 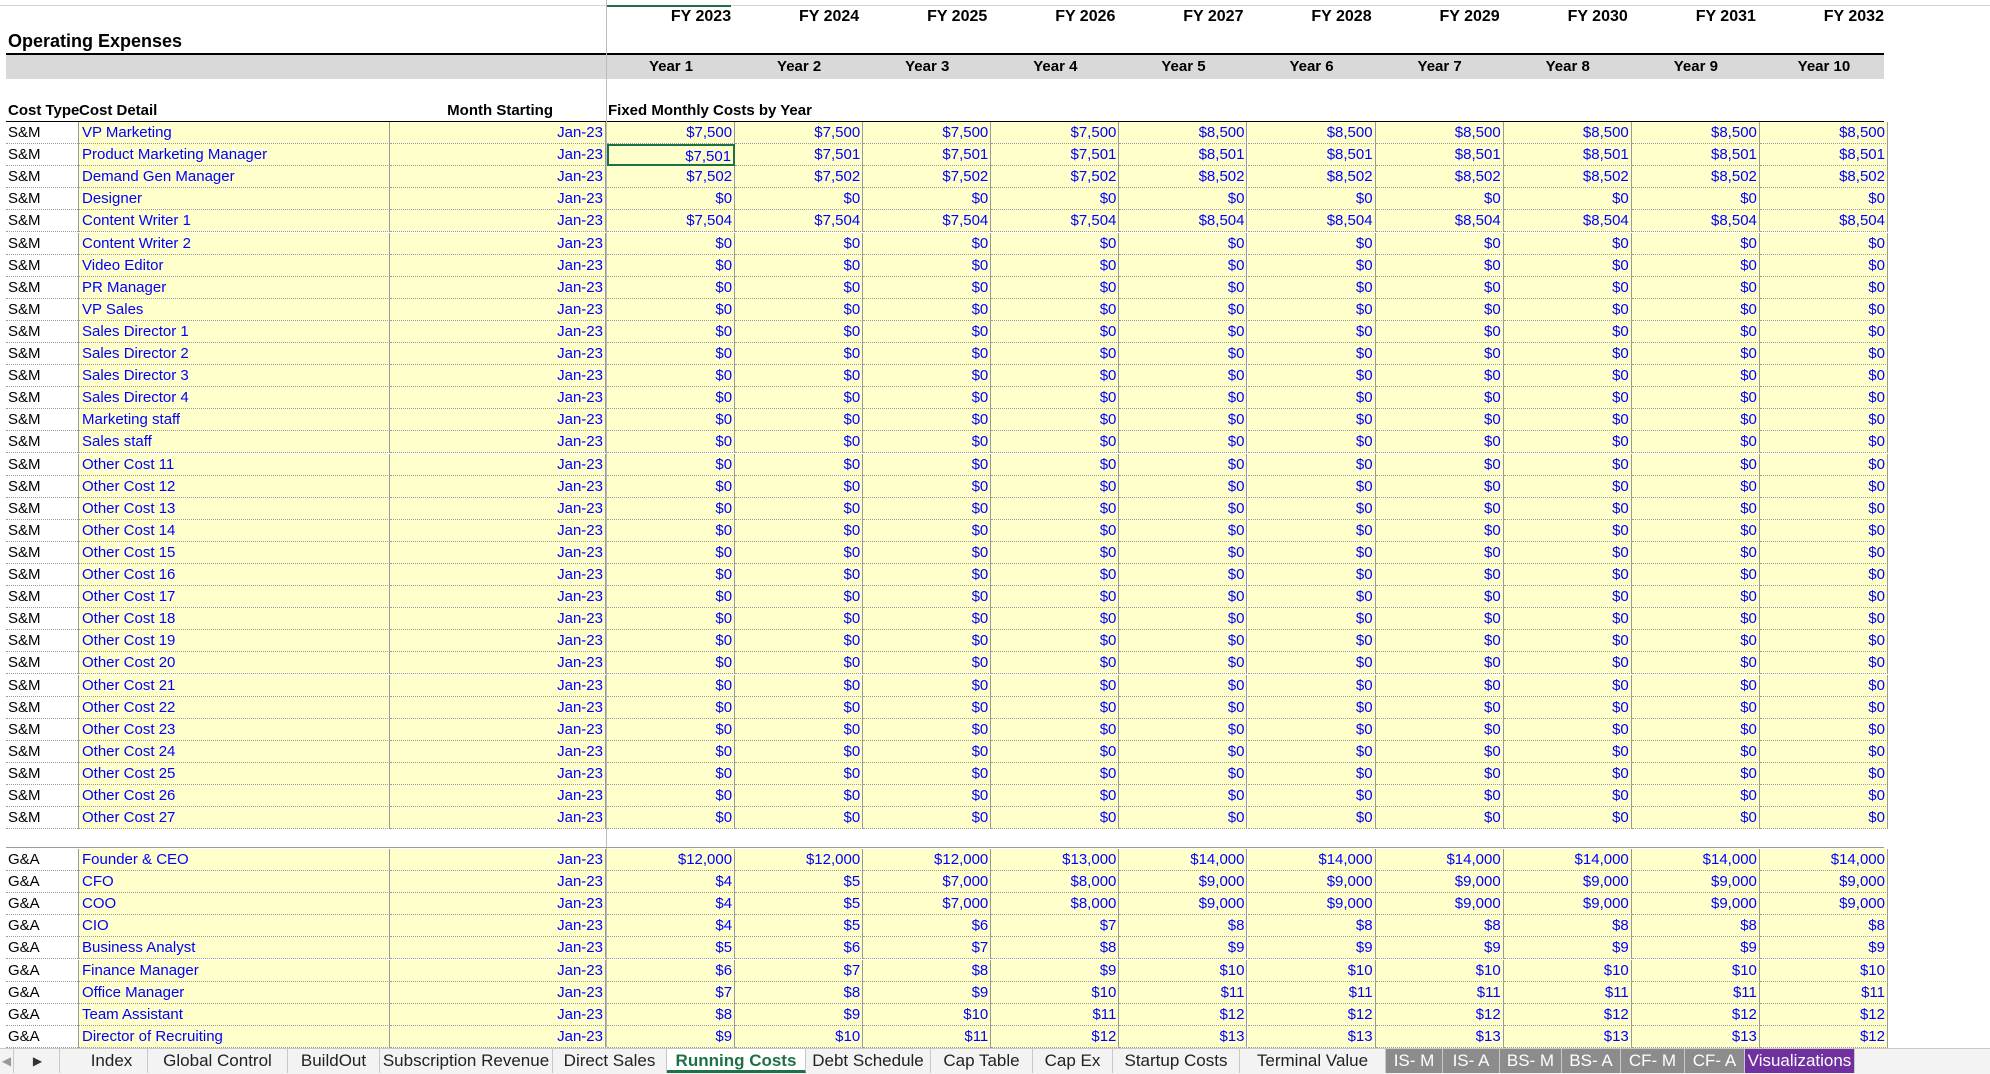 I want to click on cost-detail-cell: Designer, so click(x=234, y=199).